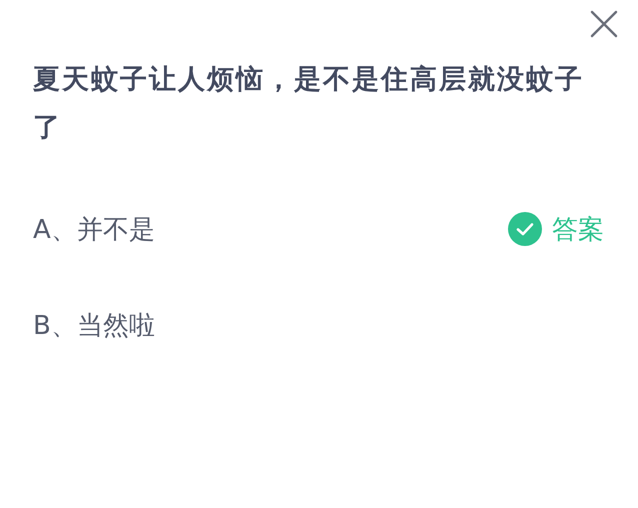  I want to click on option-text: B、当然啦, so click(94, 325).